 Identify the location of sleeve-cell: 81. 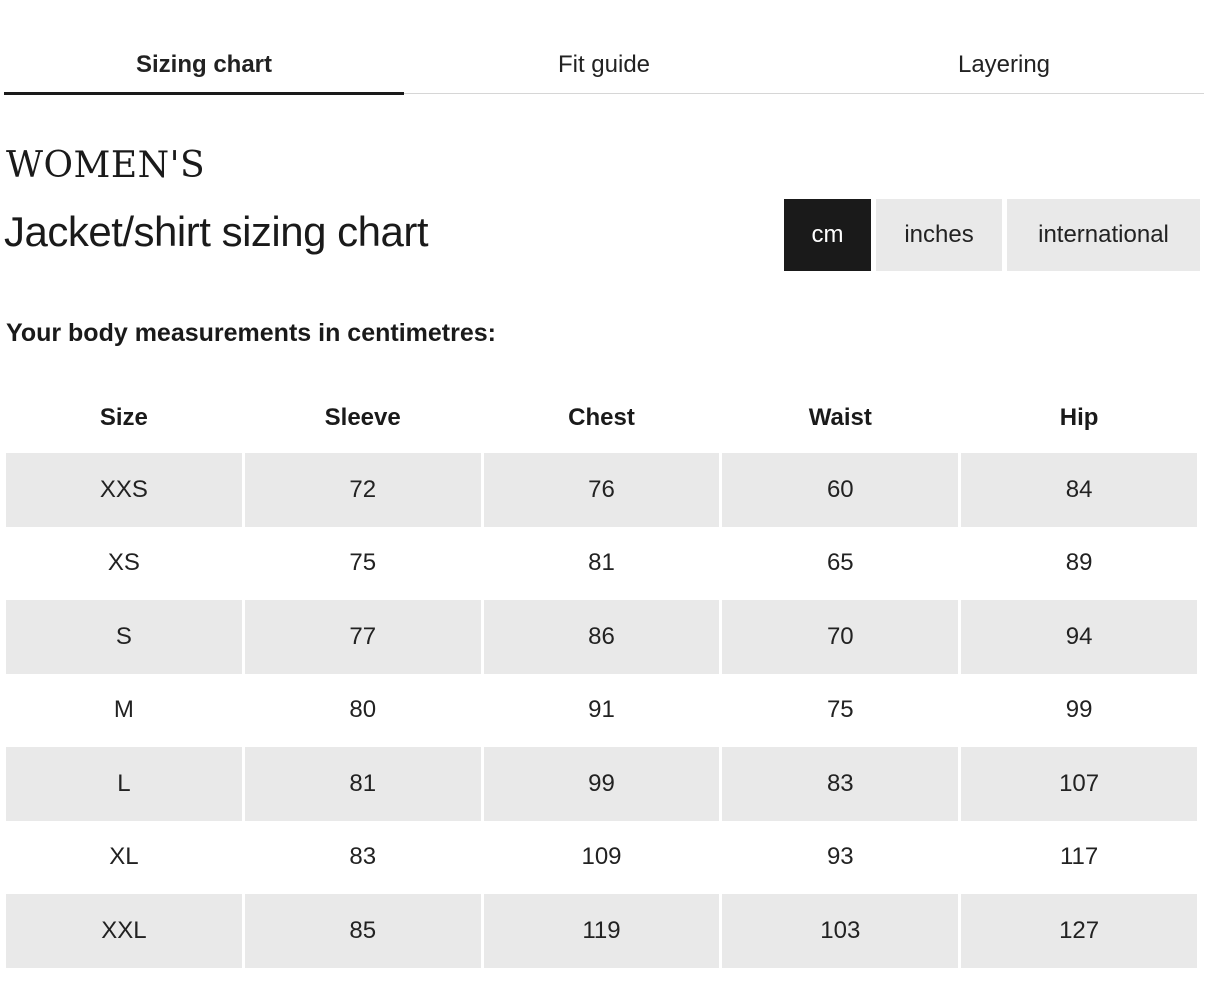
(362, 784).